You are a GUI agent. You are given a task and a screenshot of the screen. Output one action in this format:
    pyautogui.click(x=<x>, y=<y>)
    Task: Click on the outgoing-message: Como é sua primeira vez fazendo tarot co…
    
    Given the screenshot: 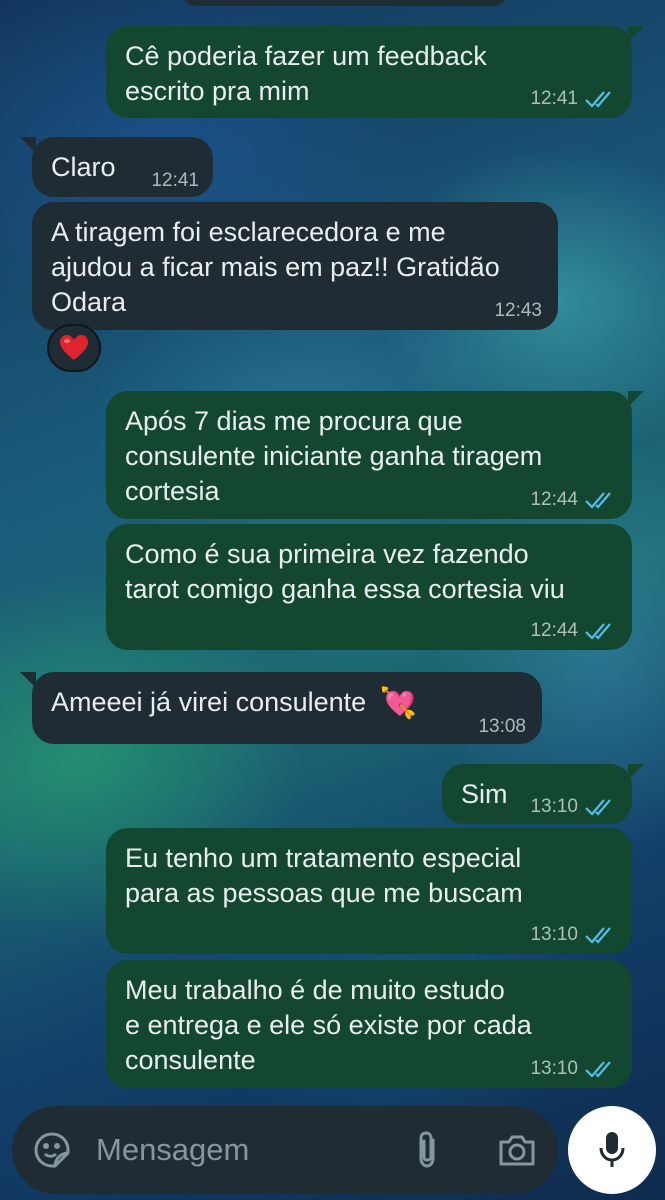 What is the action you would take?
    pyautogui.click(x=369, y=587)
    